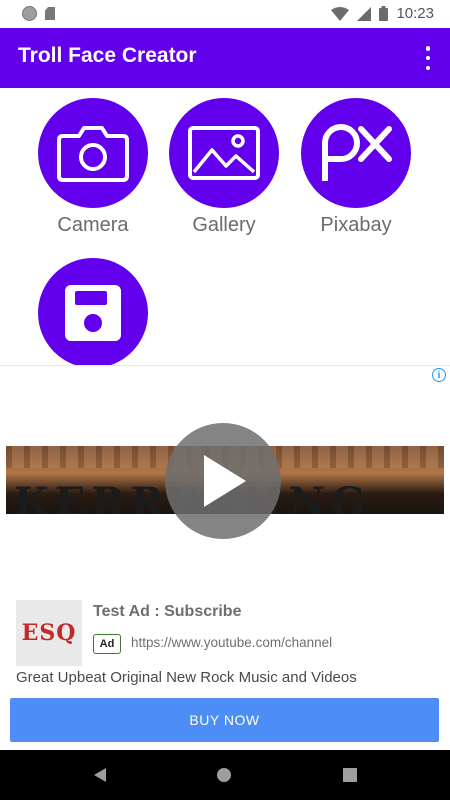 The width and height of the screenshot is (450, 800). What do you see at coordinates (167, 612) in the screenshot?
I see `ad-title: Test Ad : Subscribe` at bounding box center [167, 612].